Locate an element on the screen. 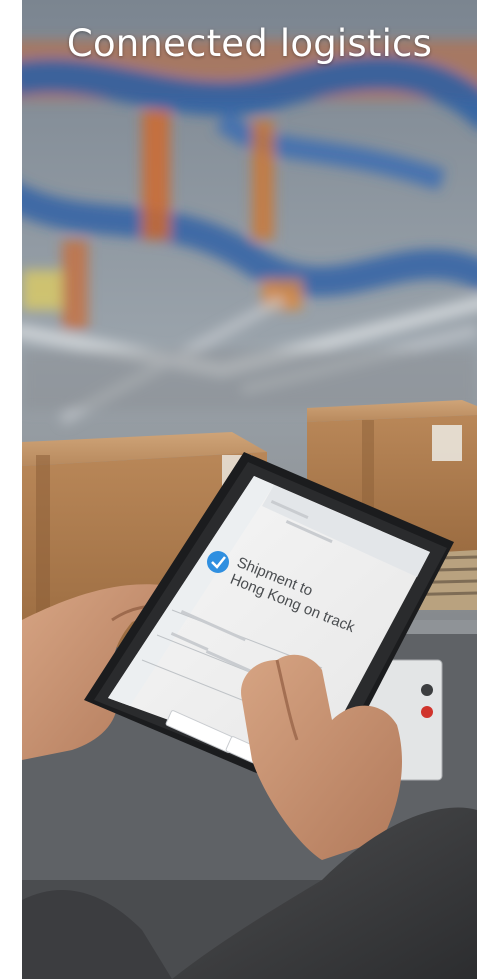  check-circle-icon is located at coordinates (218, 562).